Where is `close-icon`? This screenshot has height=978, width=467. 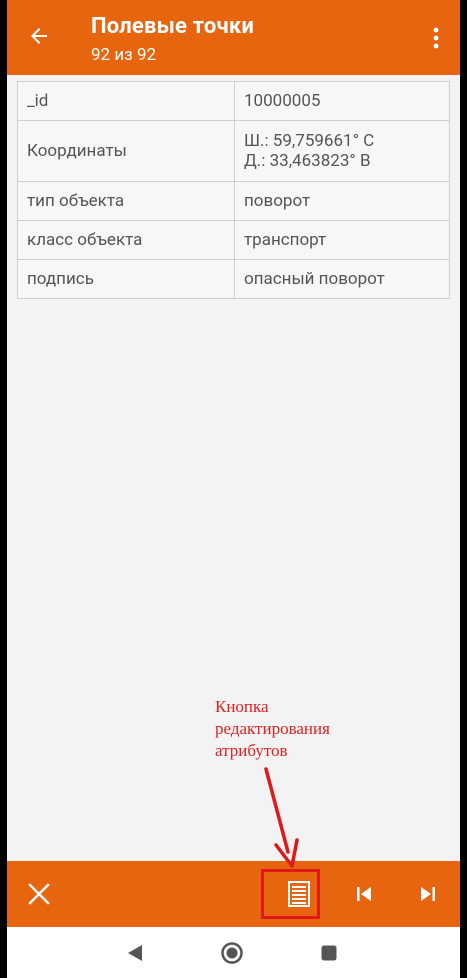
close-icon is located at coordinates (39, 894).